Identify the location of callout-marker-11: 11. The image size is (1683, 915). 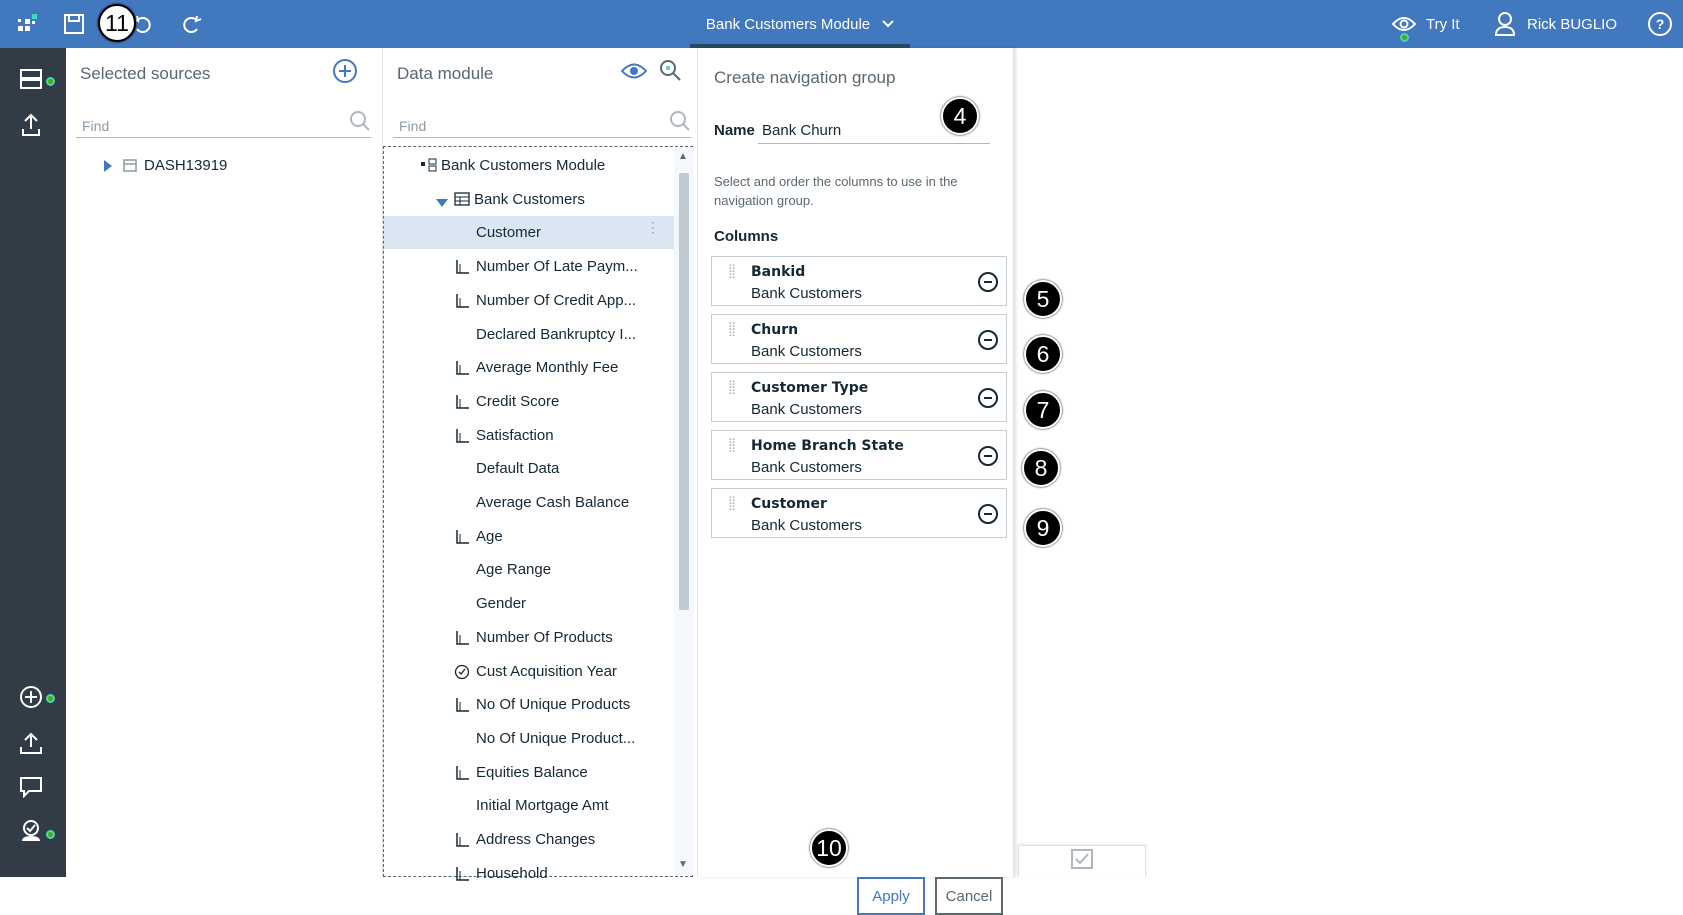
(117, 23).